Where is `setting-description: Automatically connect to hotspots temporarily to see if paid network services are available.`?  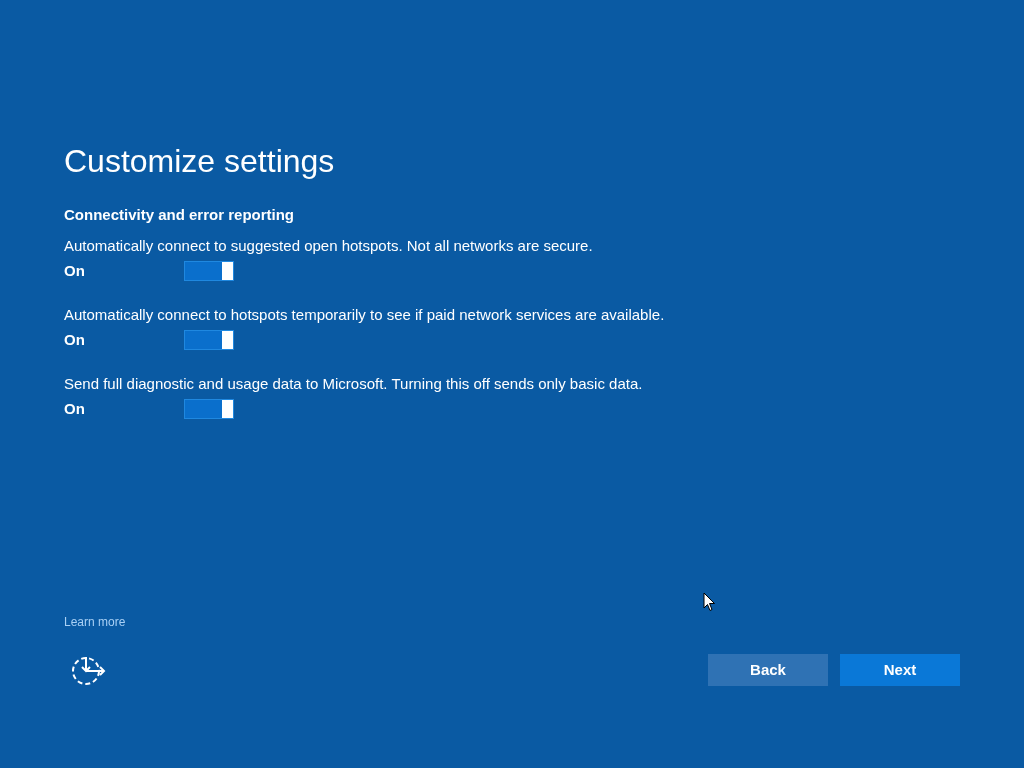 setting-description: Automatically connect to hotspots temporarily to see if paid network services are available. is located at coordinates (365, 315).